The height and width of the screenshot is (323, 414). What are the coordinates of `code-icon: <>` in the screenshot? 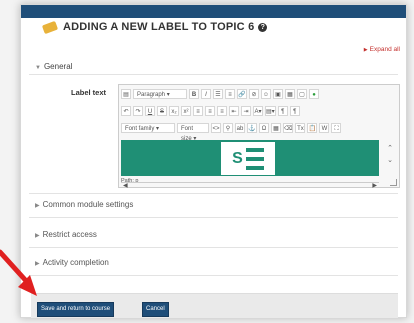 It's located at (216, 128).